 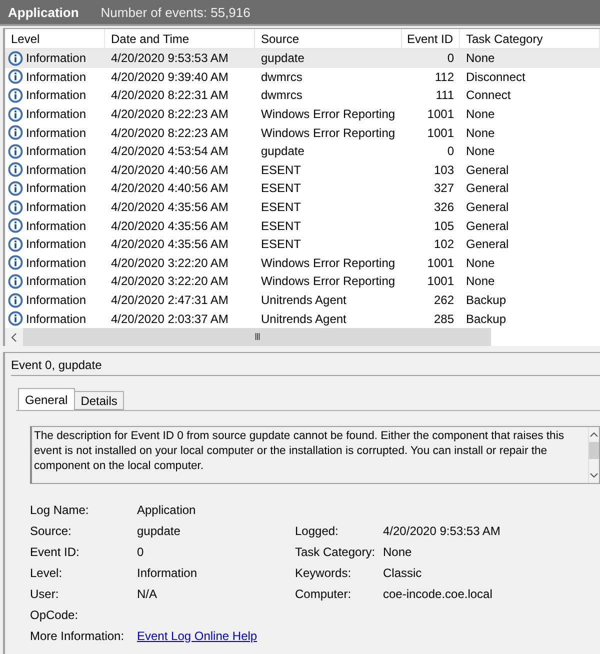 What do you see at coordinates (444, 77) in the screenshot?
I see `table-cell-text: 112` at bounding box center [444, 77].